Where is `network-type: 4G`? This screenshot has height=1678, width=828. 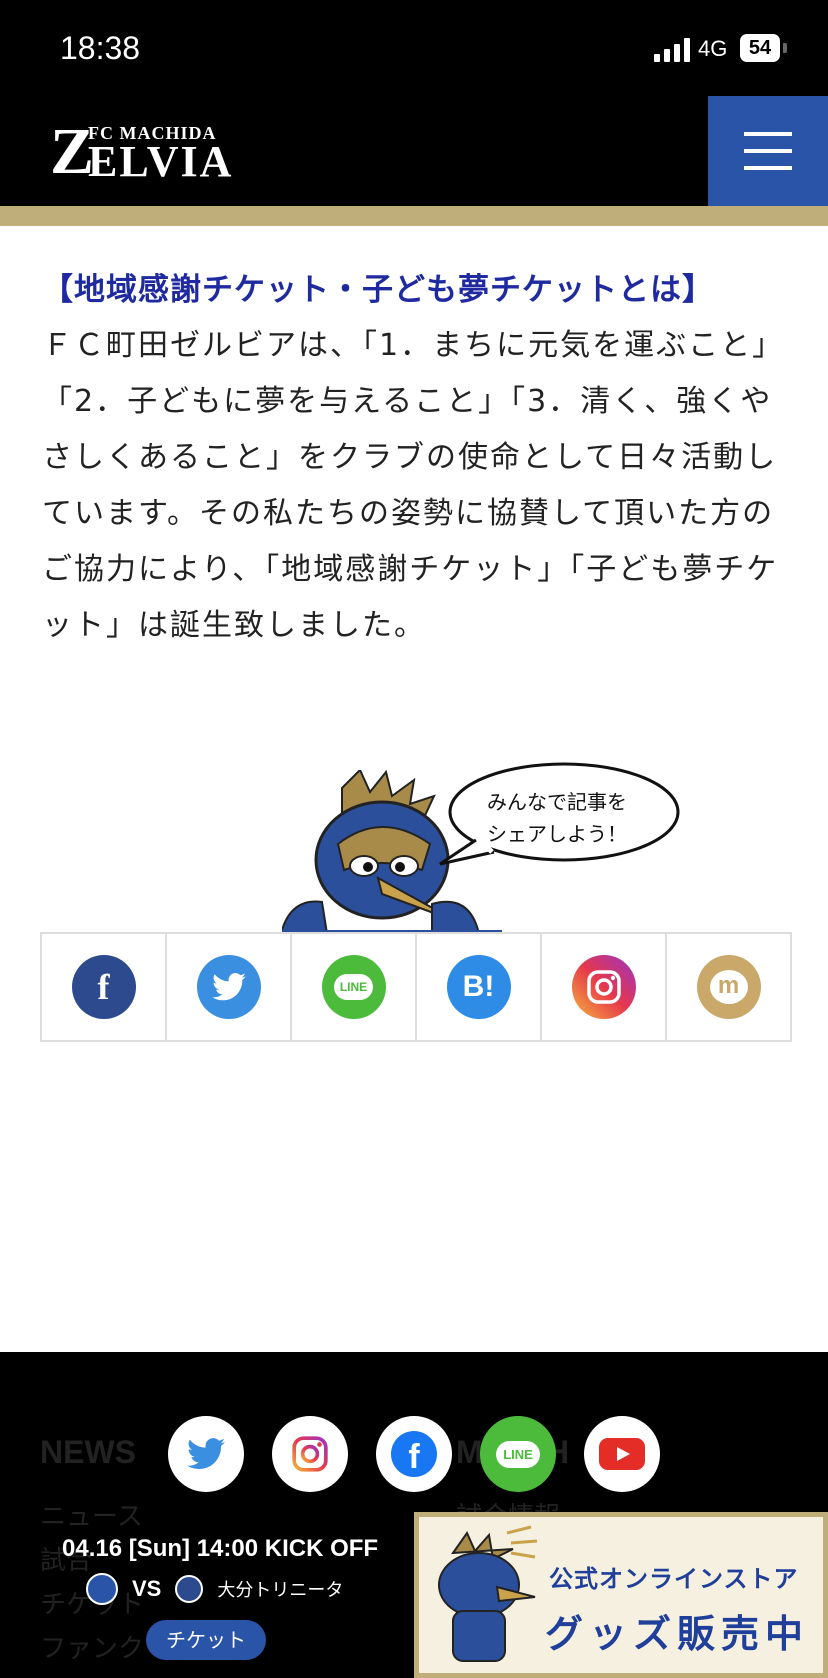 network-type: 4G is located at coordinates (713, 48).